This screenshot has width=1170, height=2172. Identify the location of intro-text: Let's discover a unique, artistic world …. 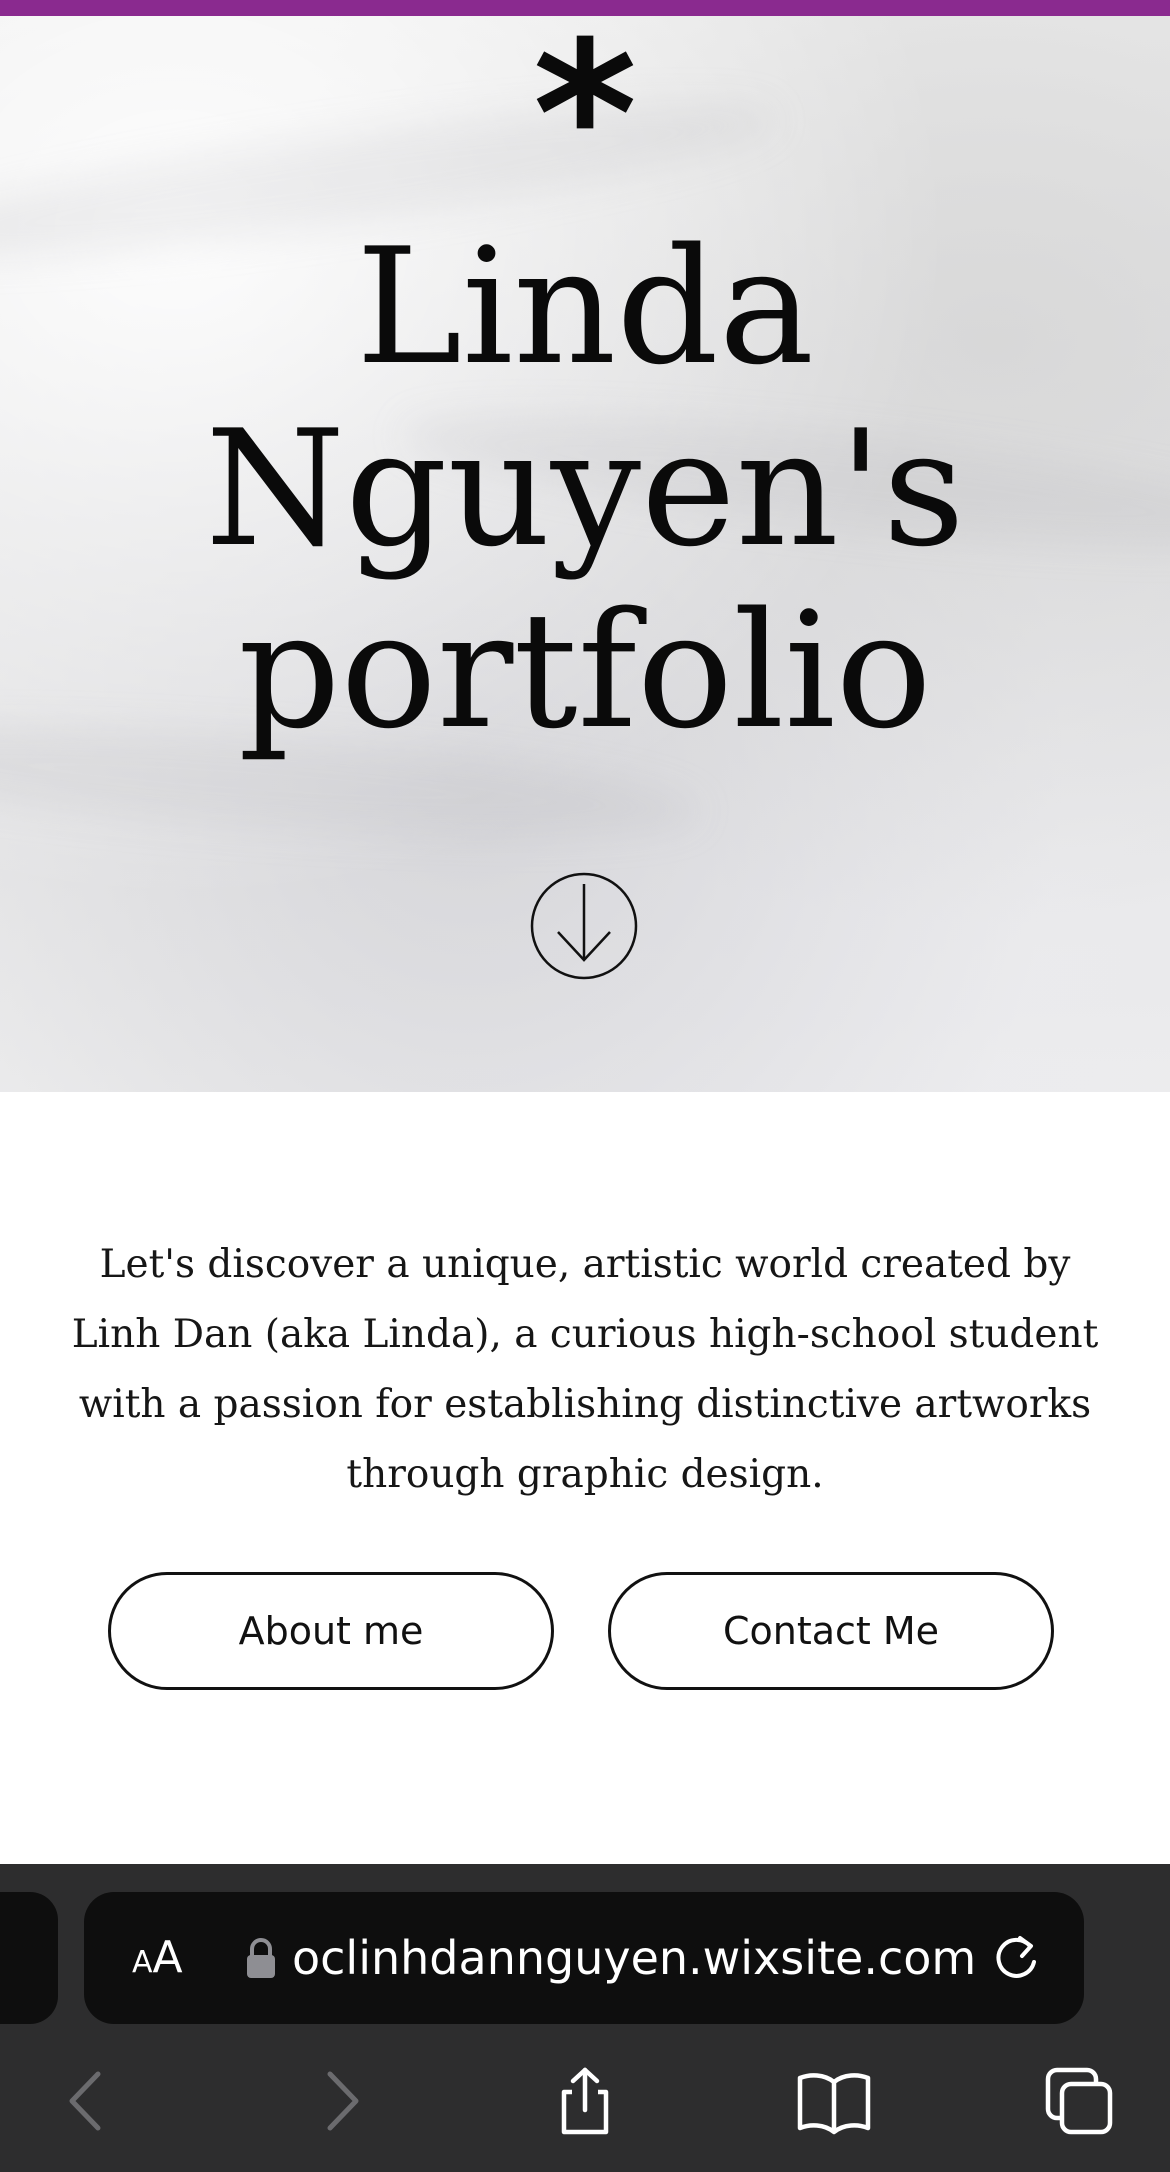
(585, 1369).